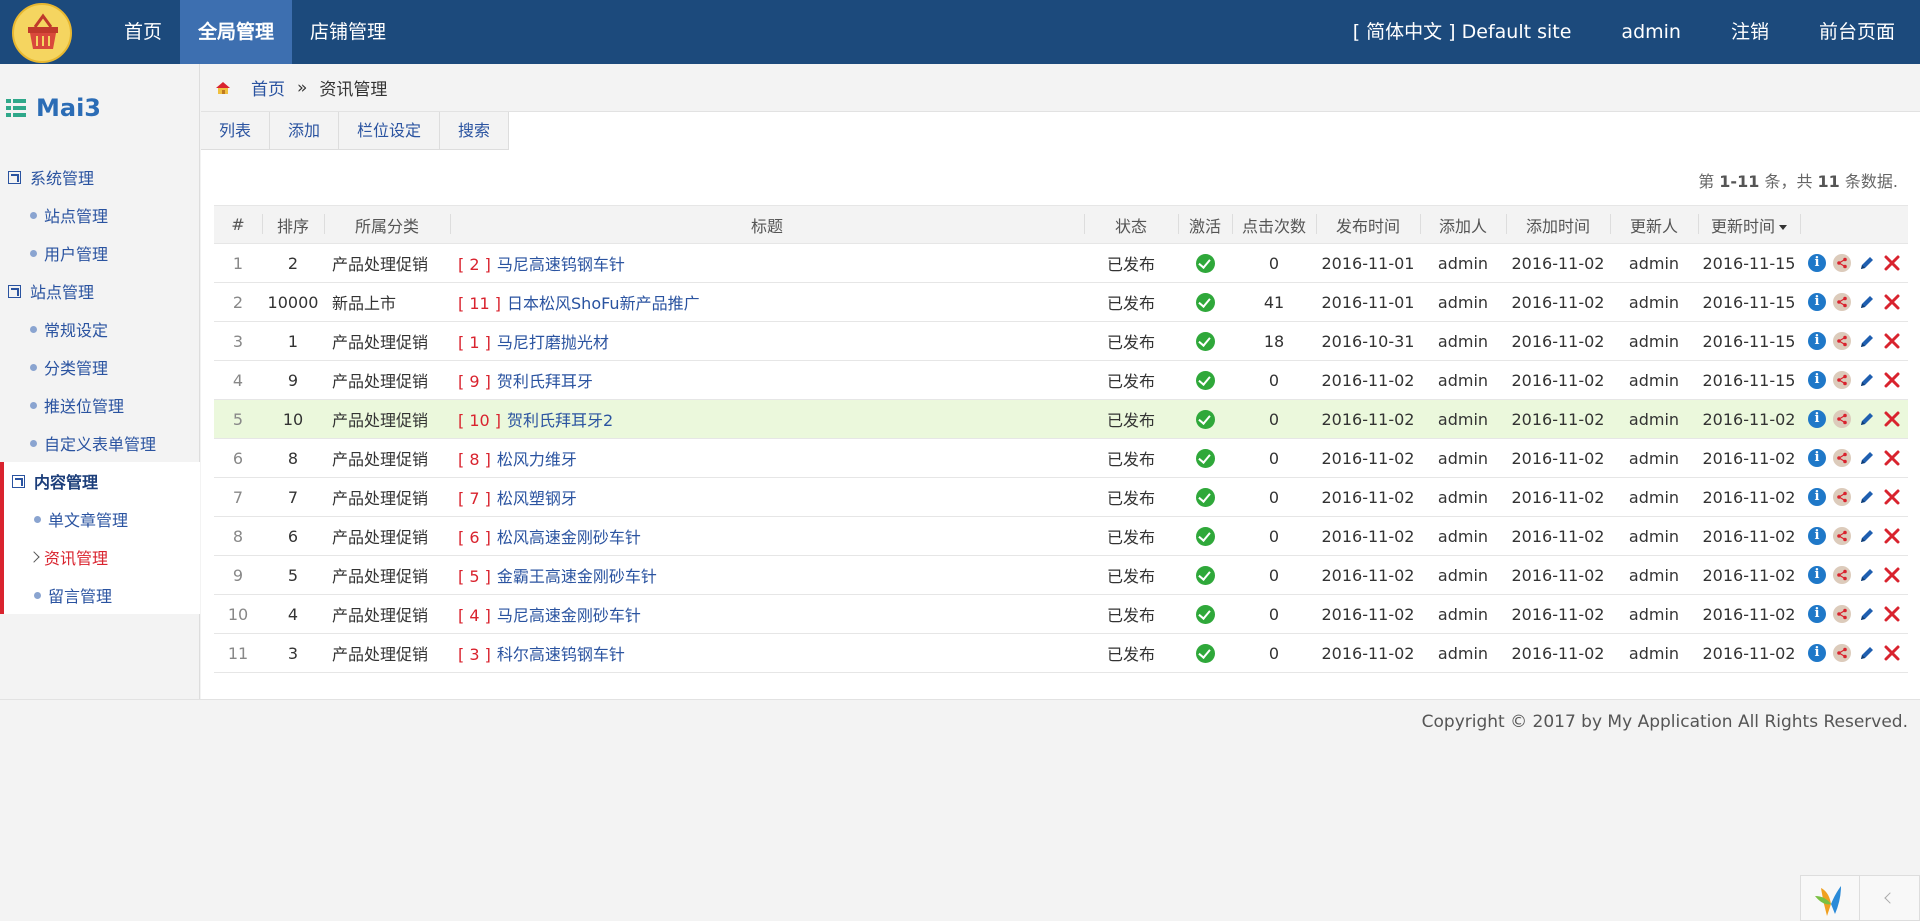 The width and height of the screenshot is (1920, 921). Describe the element at coordinates (545, 381) in the screenshot. I see `title-link: 贺利氏拜耳牙` at that location.